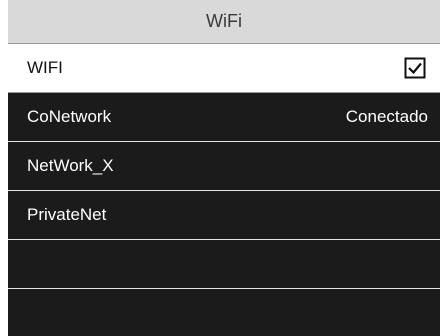 Image resolution: width=440 pixels, height=336 pixels. I want to click on title-bar: WiFi, so click(224, 22).